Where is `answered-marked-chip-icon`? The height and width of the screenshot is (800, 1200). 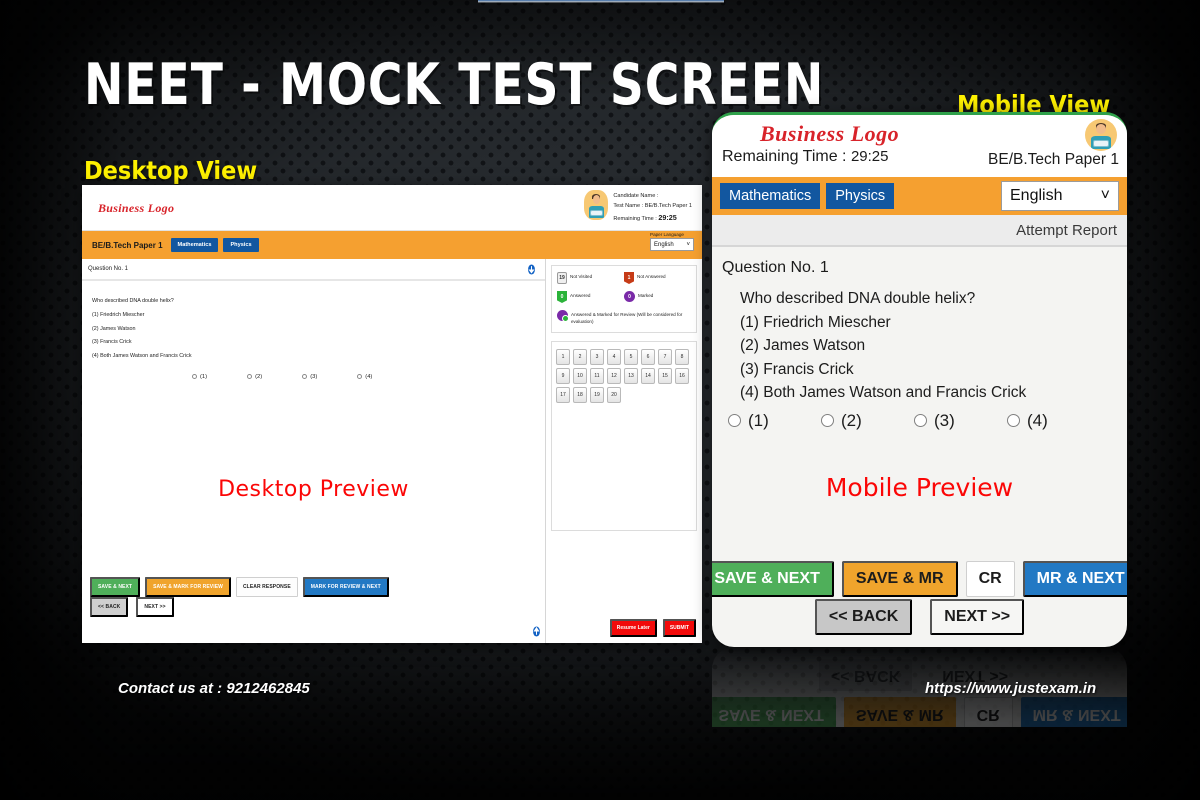 answered-marked-chip-icon is located at coordinates (563, 316).